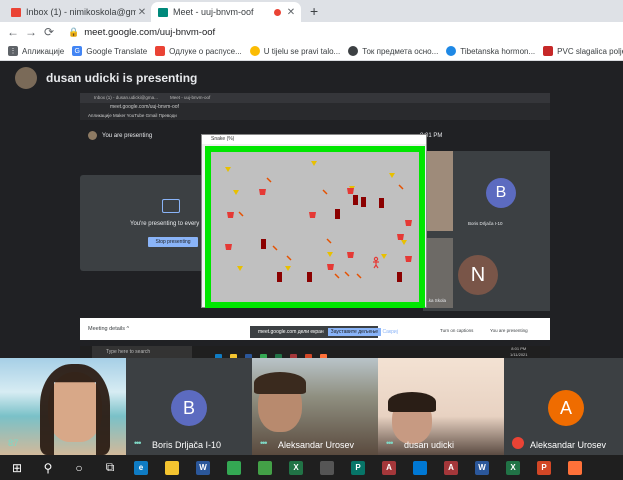 This screenshot has width=623, height=480. What do you see at coordinates (13, 443) in the screenshot?
I see `participant-audio-indicator: 8:7` at bounding box center [13, 443].